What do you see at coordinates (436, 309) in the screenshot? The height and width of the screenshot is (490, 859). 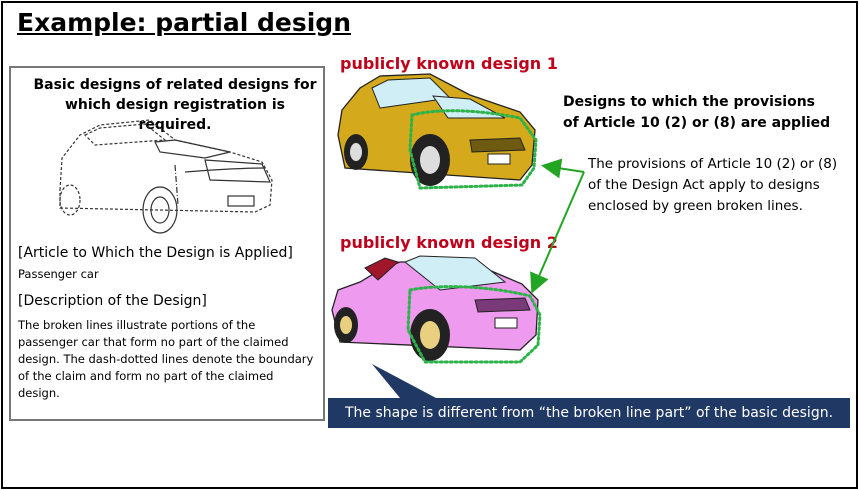 I see `pink-convertible-car-icon` at bounding box center [436, 309].